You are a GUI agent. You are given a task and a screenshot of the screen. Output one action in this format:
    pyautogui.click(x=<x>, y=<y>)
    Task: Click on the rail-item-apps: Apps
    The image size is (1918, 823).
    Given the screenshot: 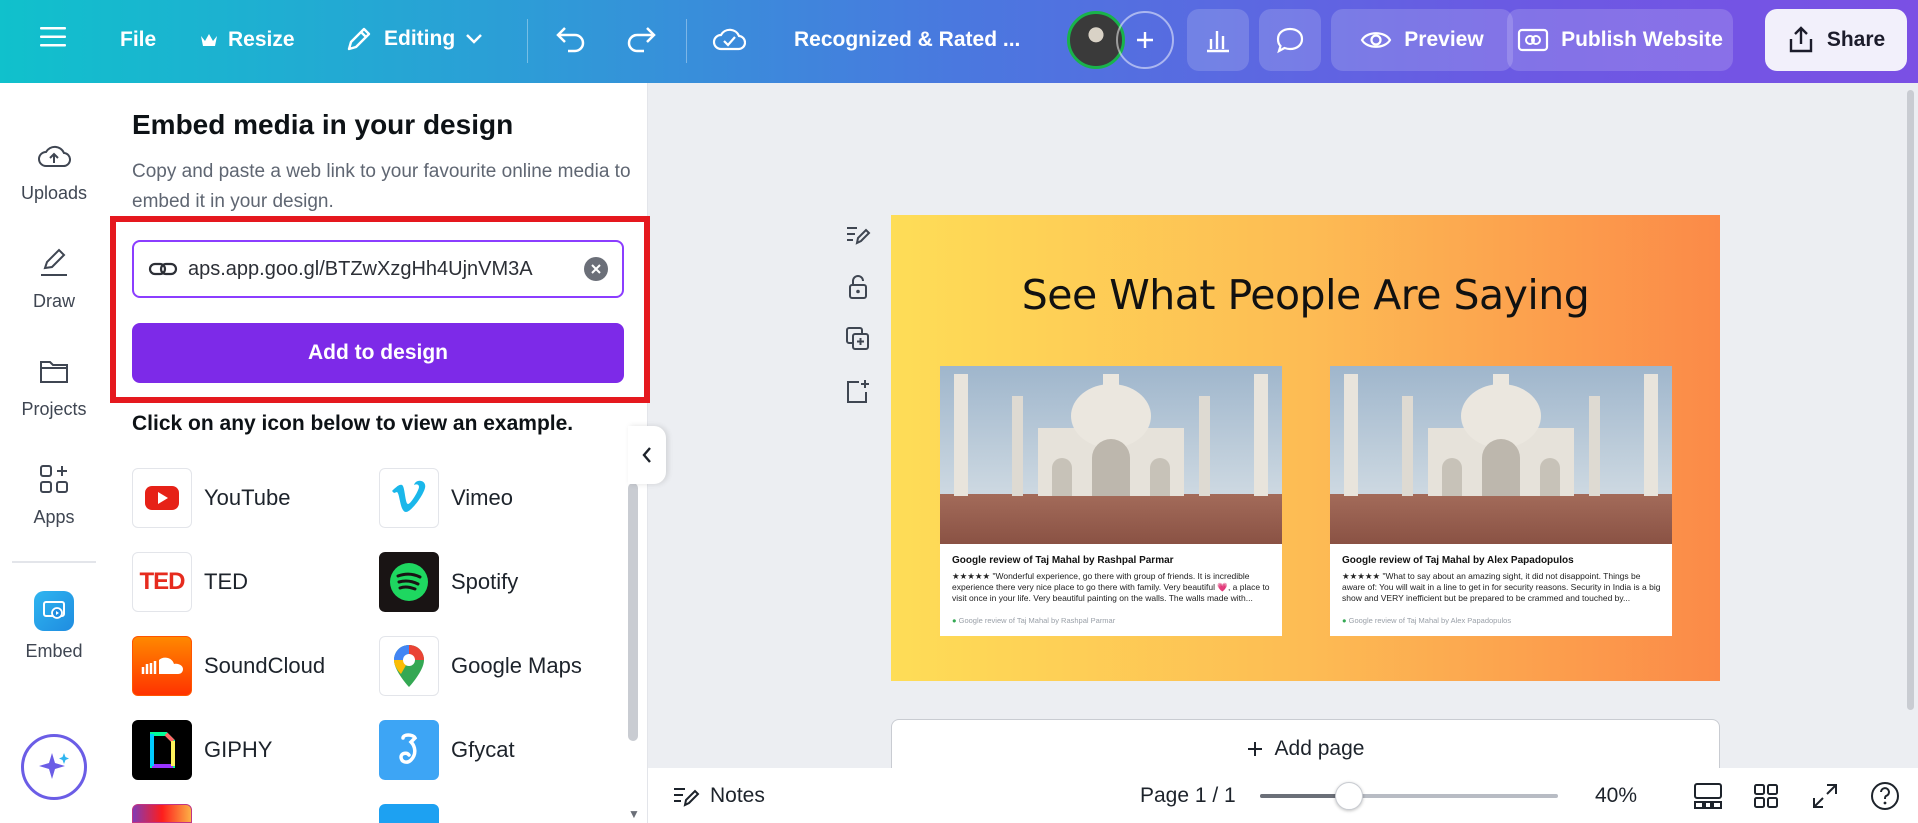 What is the action you would take?
    pyautogui.click(x=54, y=494)
    